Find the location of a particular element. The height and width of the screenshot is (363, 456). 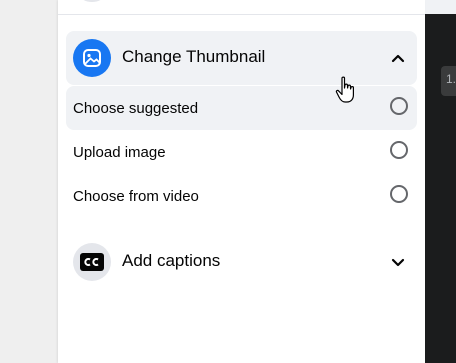

video-preview: 1. is located at coordinates (440, 181).